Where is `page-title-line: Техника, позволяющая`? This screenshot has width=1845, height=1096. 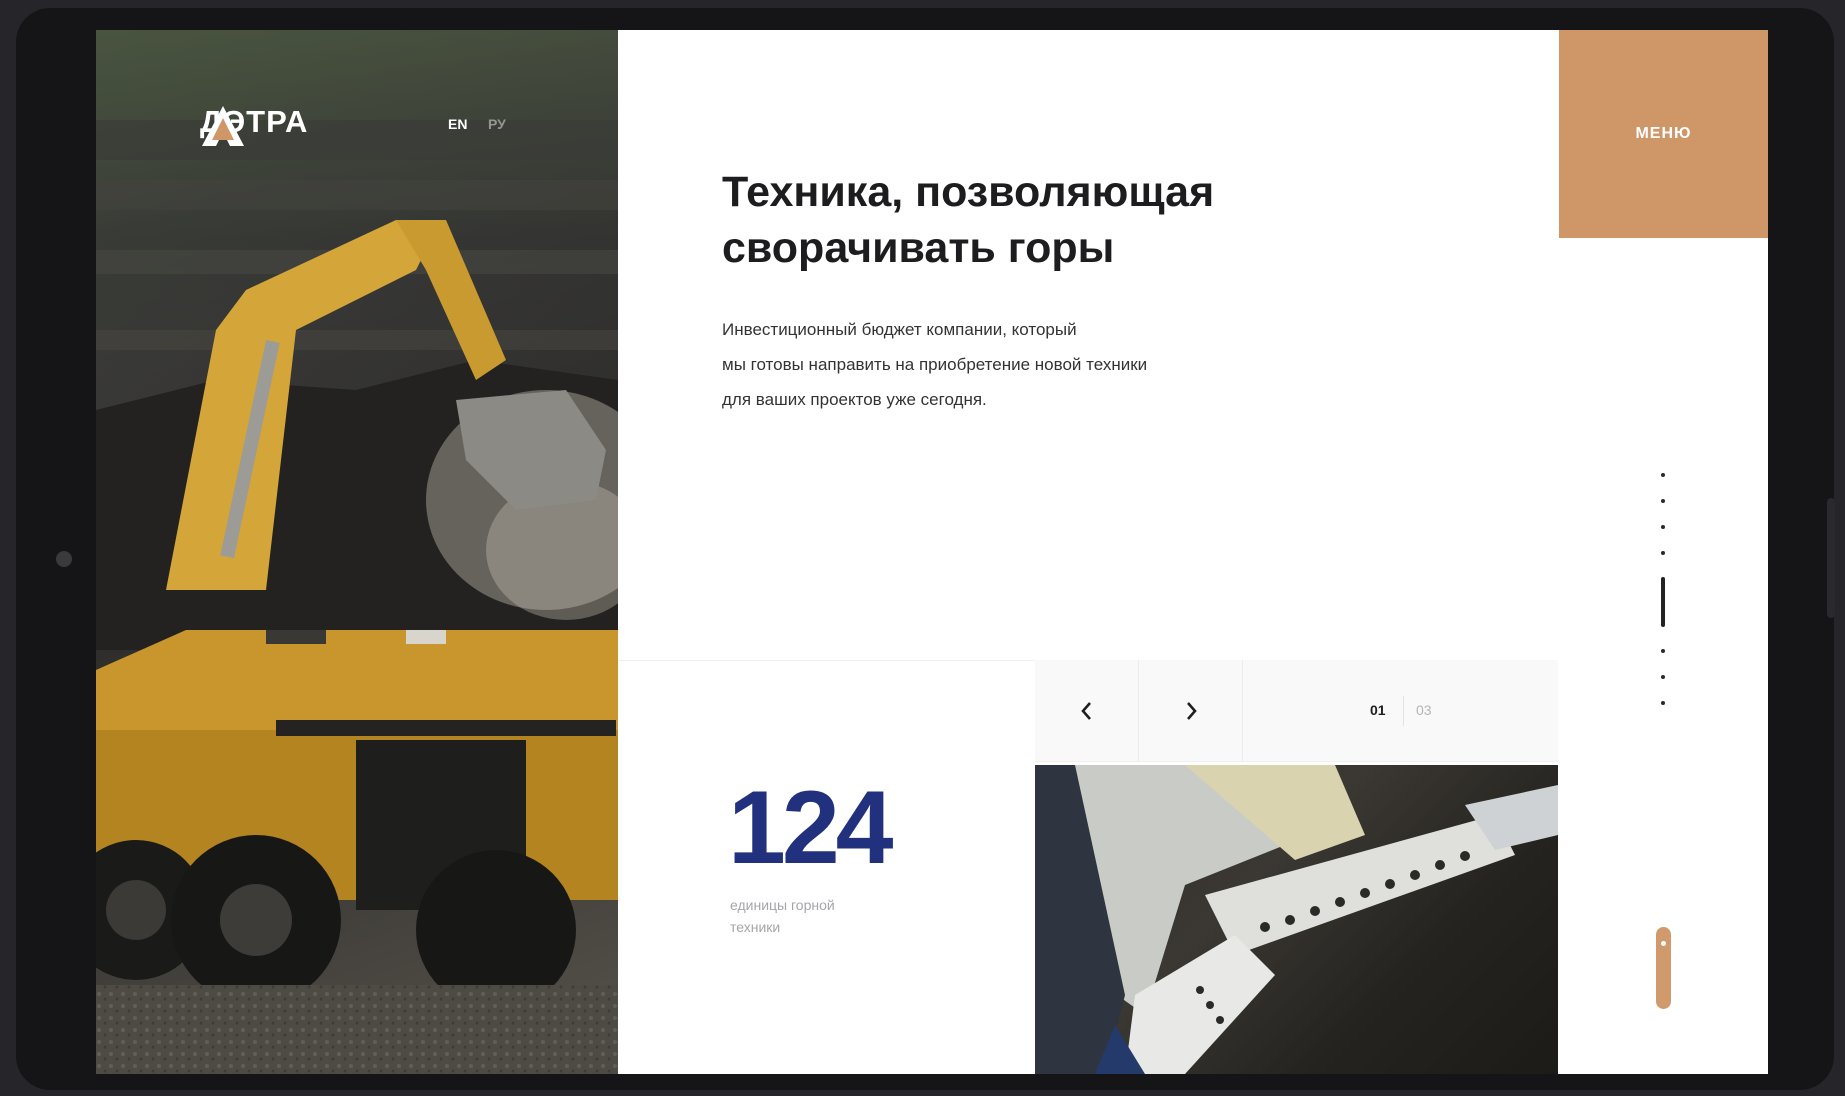
page-title-line: Техника, позволяющая is located at coordinates (968, 192).